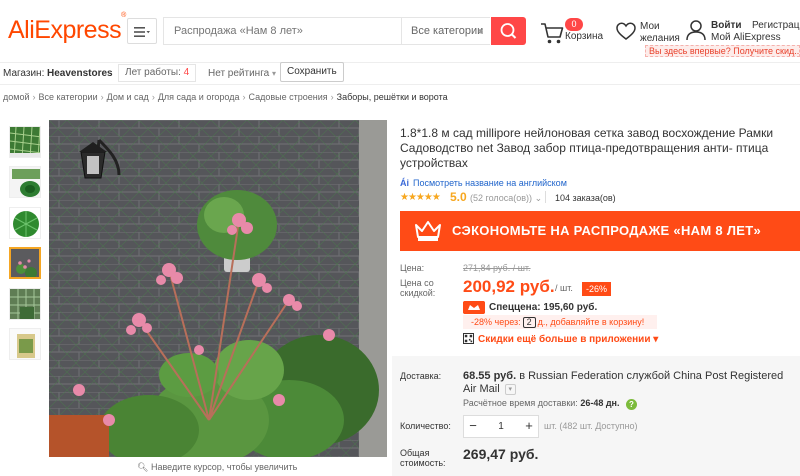 This screenshot has height=476, width=800. I want to click on logo-text: AliExpress, so click(65, 30).